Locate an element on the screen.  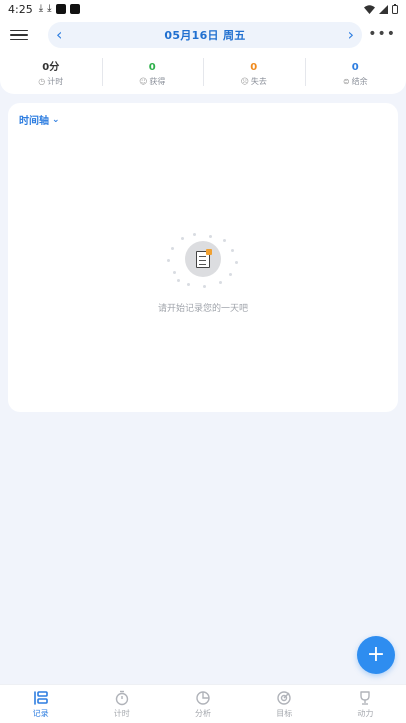
smile-icon: ☺ is located at coordinates (143, 81).